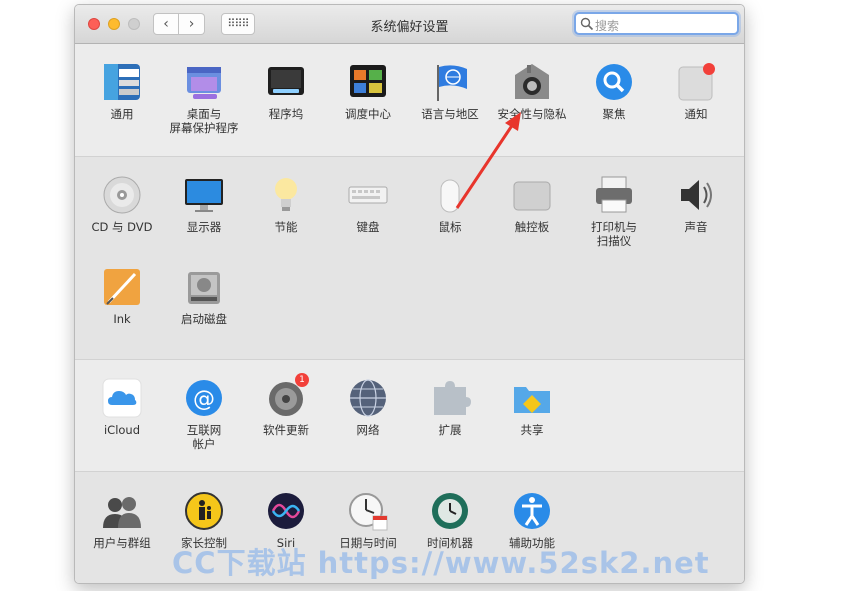  Describe the element at coordinates (368, 227) in the screenshot. I see `pref-label: 键盘` at that location.